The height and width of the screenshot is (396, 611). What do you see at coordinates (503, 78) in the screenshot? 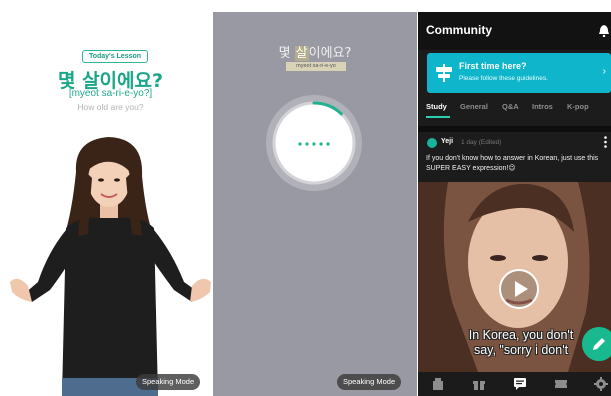
I see `guide-subtitle: Please follow these guidelines.` at bounding box center [503, 78].